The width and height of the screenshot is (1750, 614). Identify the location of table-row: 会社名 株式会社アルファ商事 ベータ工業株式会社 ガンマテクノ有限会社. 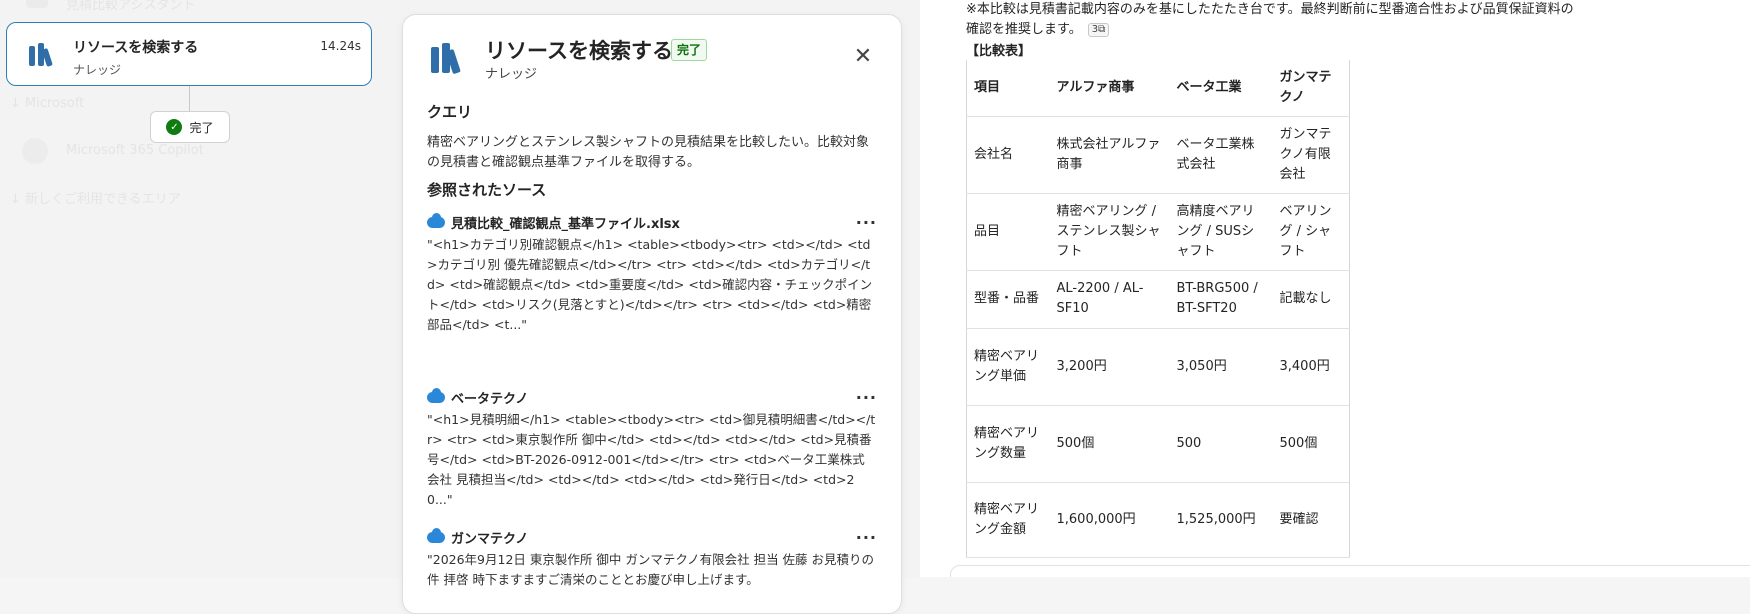
(1158, 155).